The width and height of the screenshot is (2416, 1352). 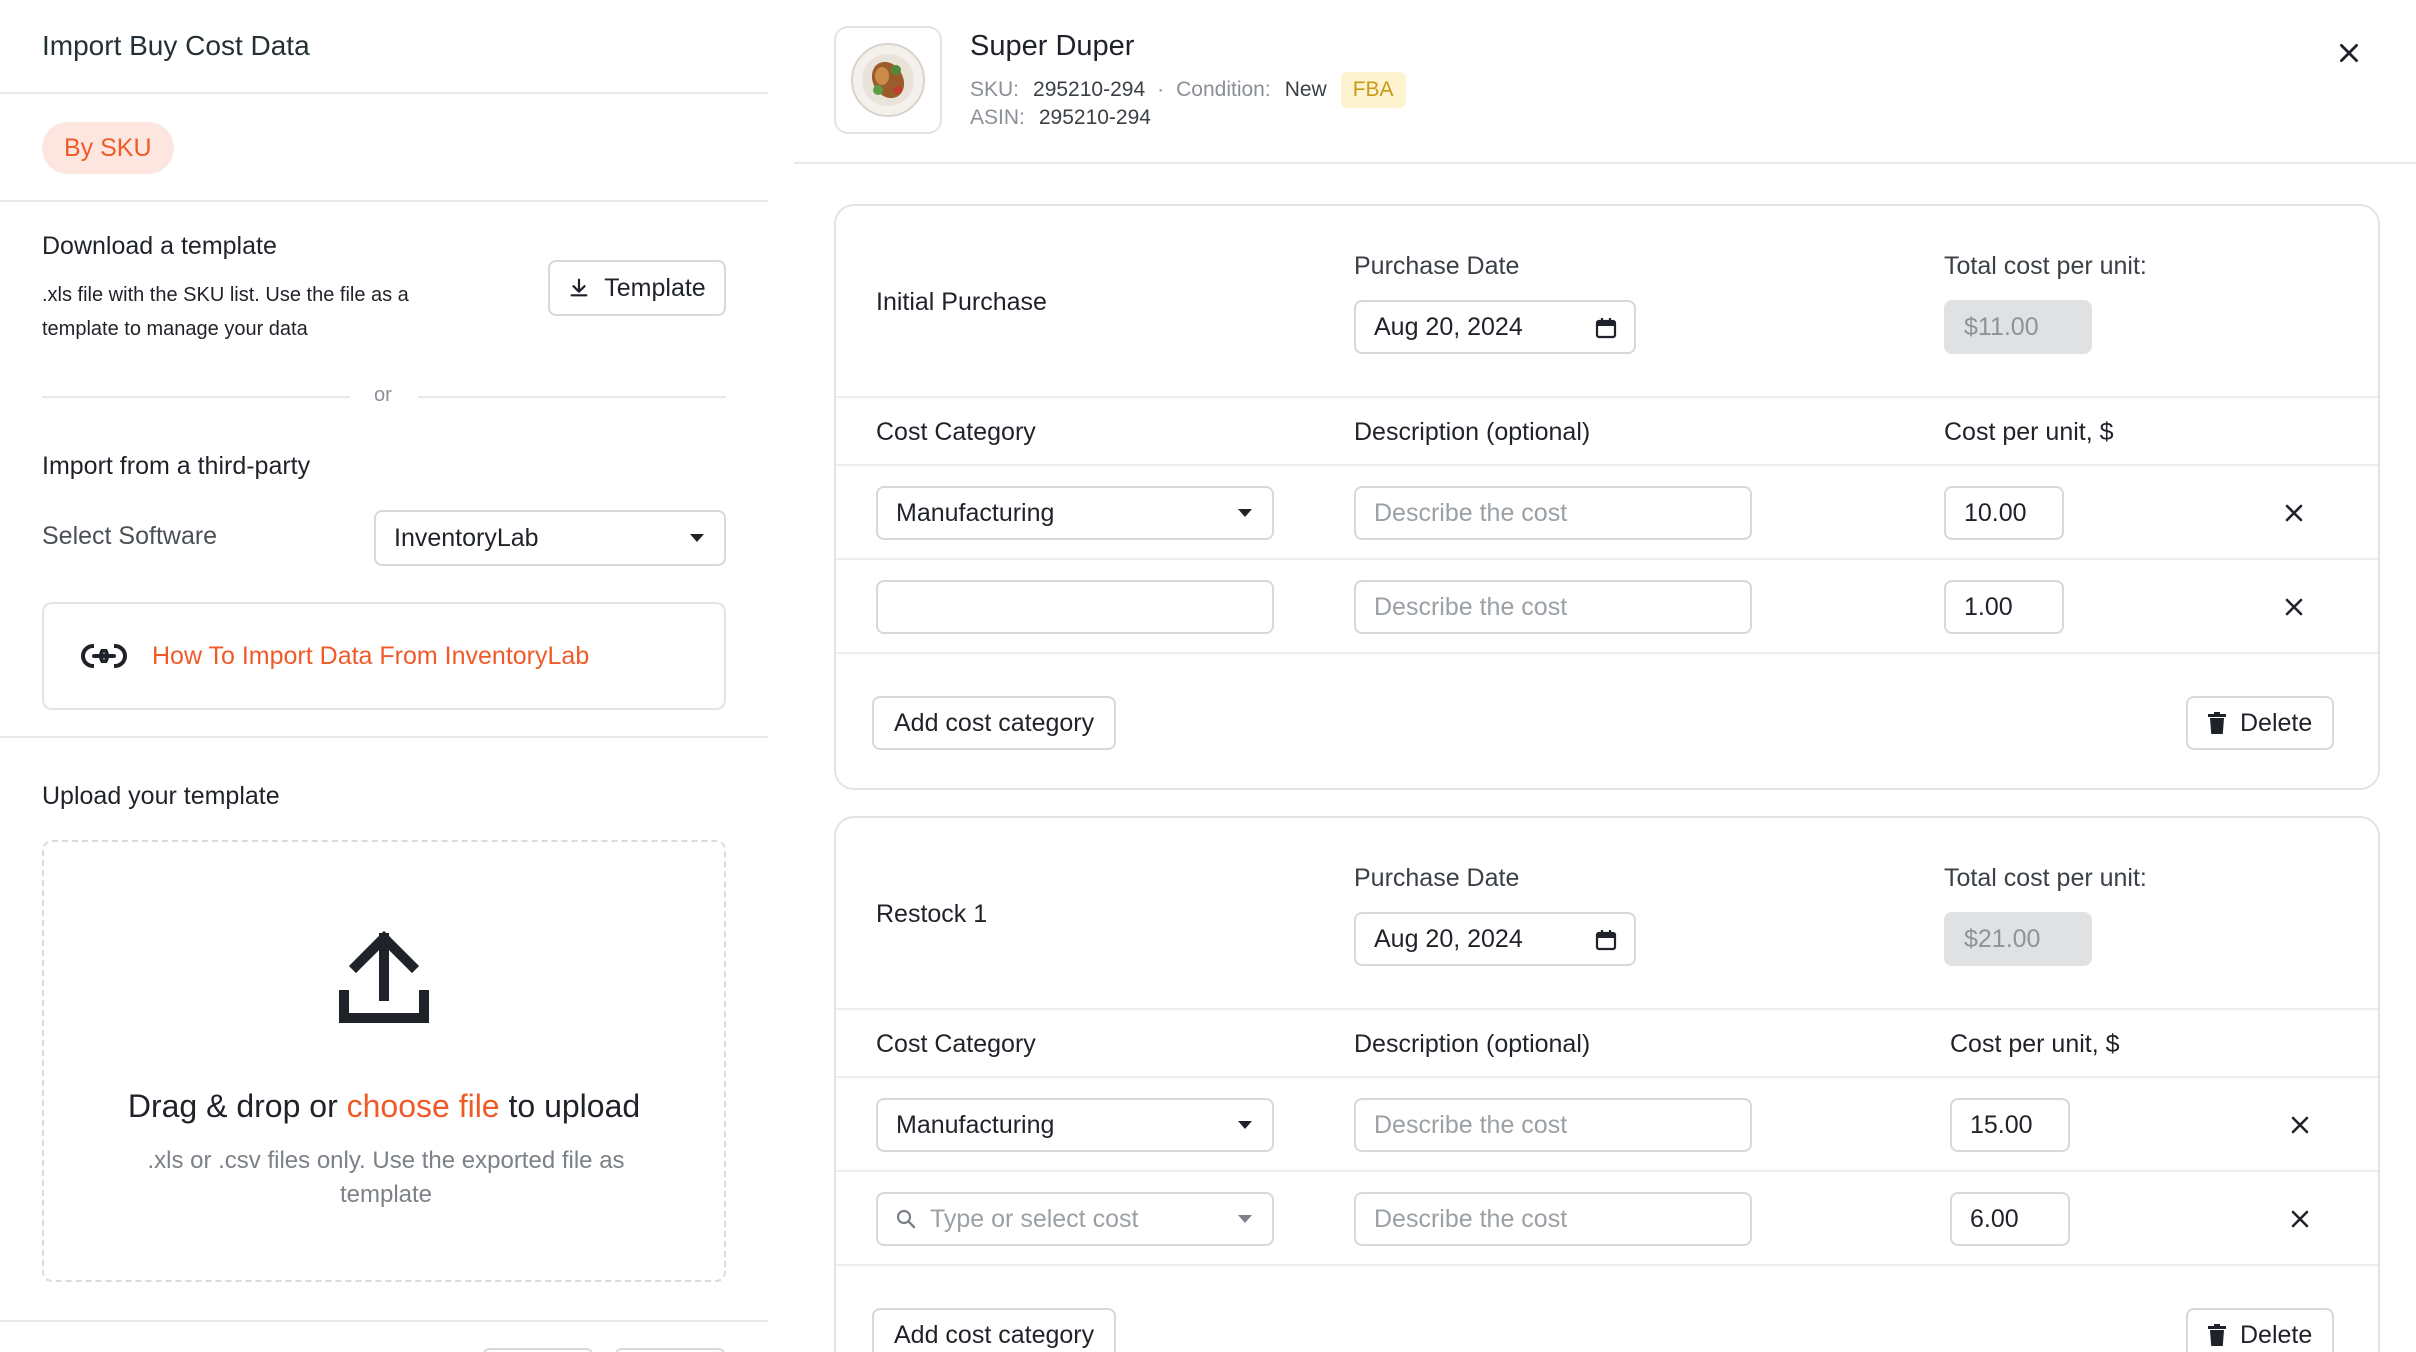 I want to click on how-to-import-card: How To Import Data From InventoryLab, so click(x=384, y=656).